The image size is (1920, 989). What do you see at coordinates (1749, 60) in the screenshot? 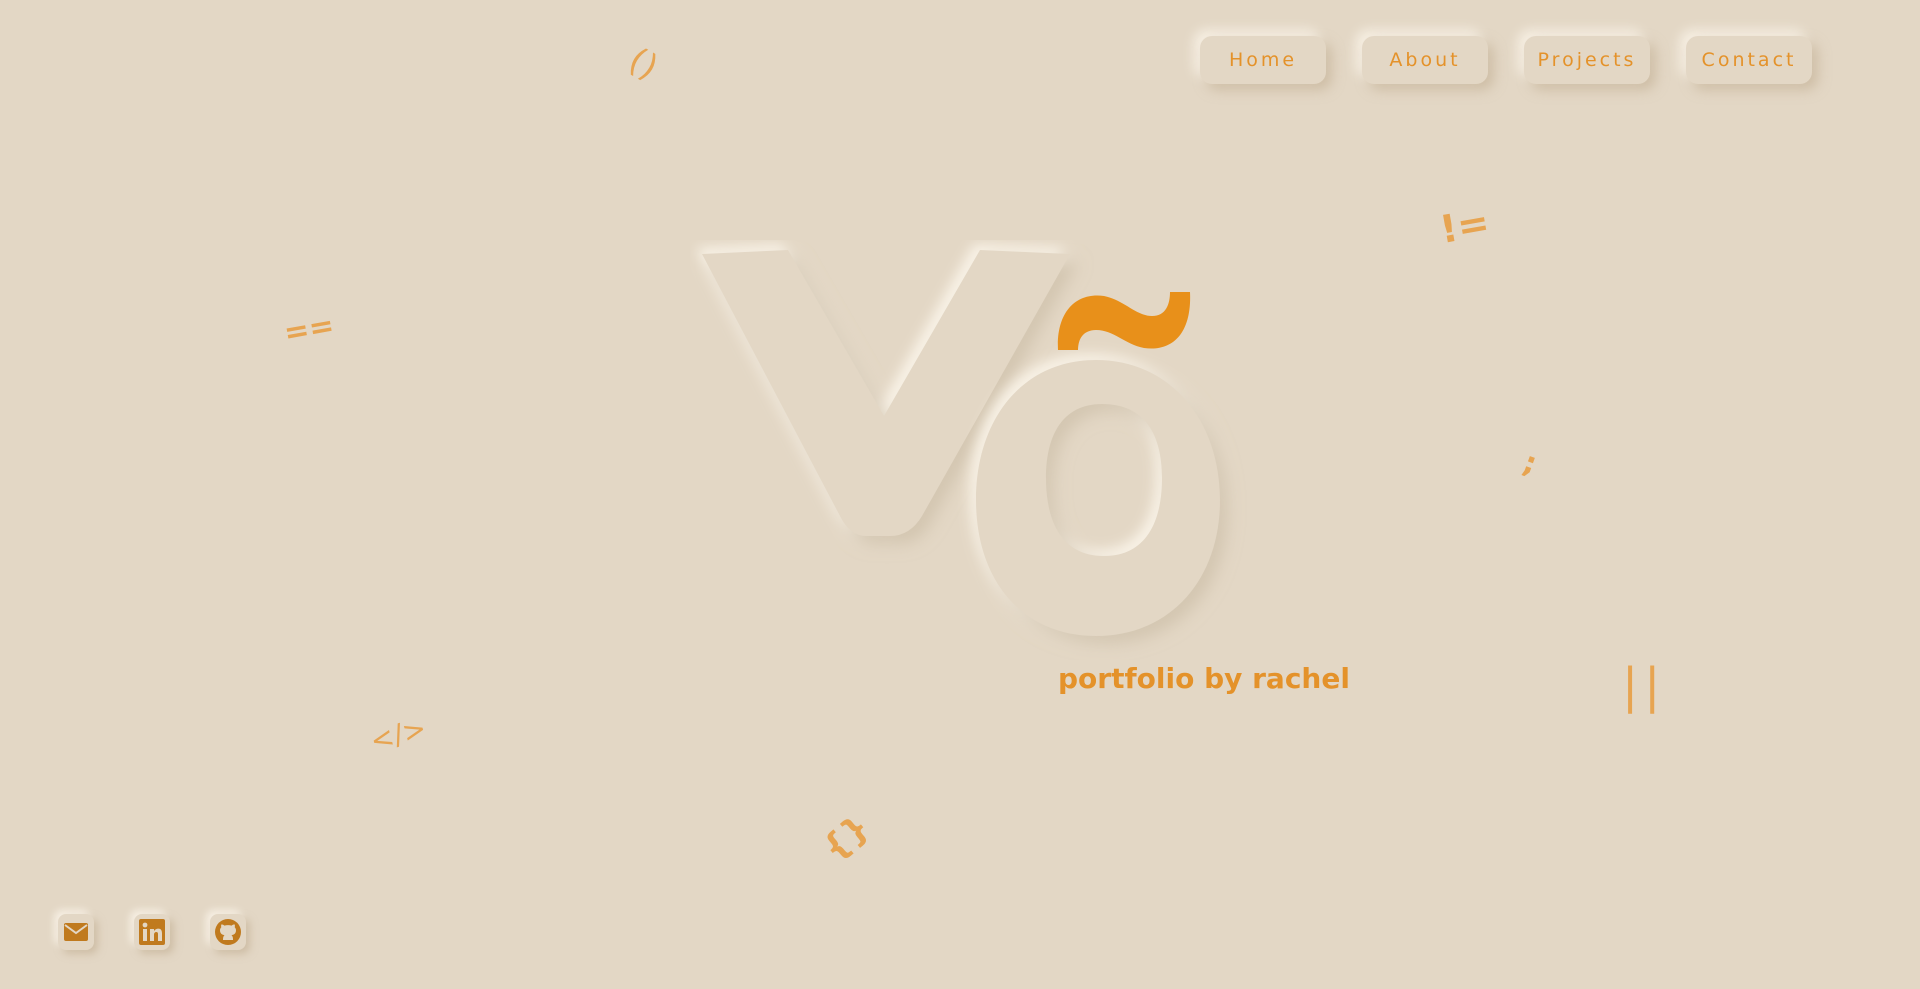
I see `nav-contact-button: Contact` at bounding box center [1749, 60].